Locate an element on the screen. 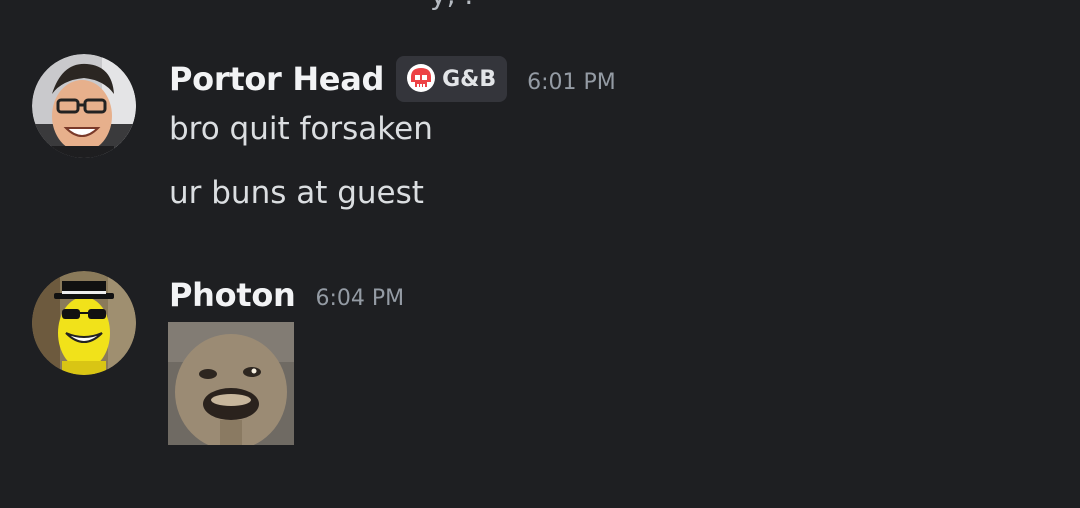  image-attachment is located at coordinates (231, 383).